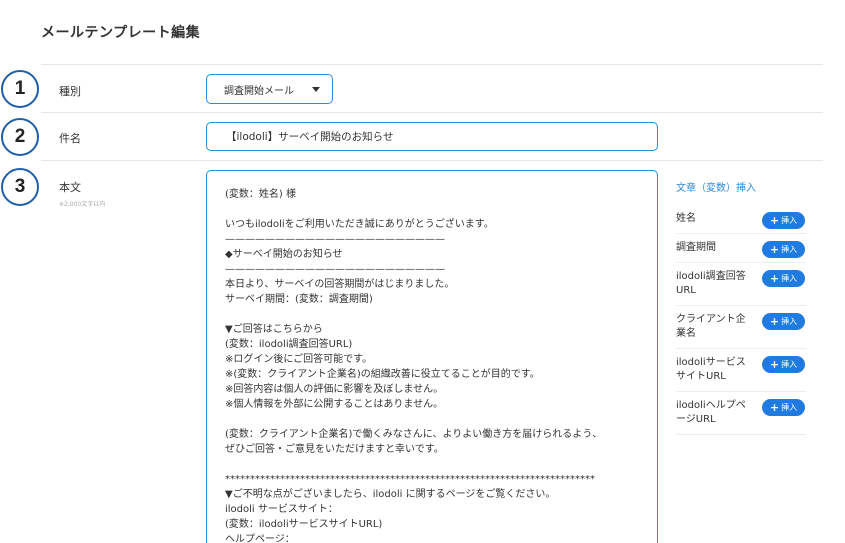  What do you see at coordinates (711, 276) in the screenshot?
I see `variable-name-line: ilodoli調査回答` at bounding box center [711, 276].